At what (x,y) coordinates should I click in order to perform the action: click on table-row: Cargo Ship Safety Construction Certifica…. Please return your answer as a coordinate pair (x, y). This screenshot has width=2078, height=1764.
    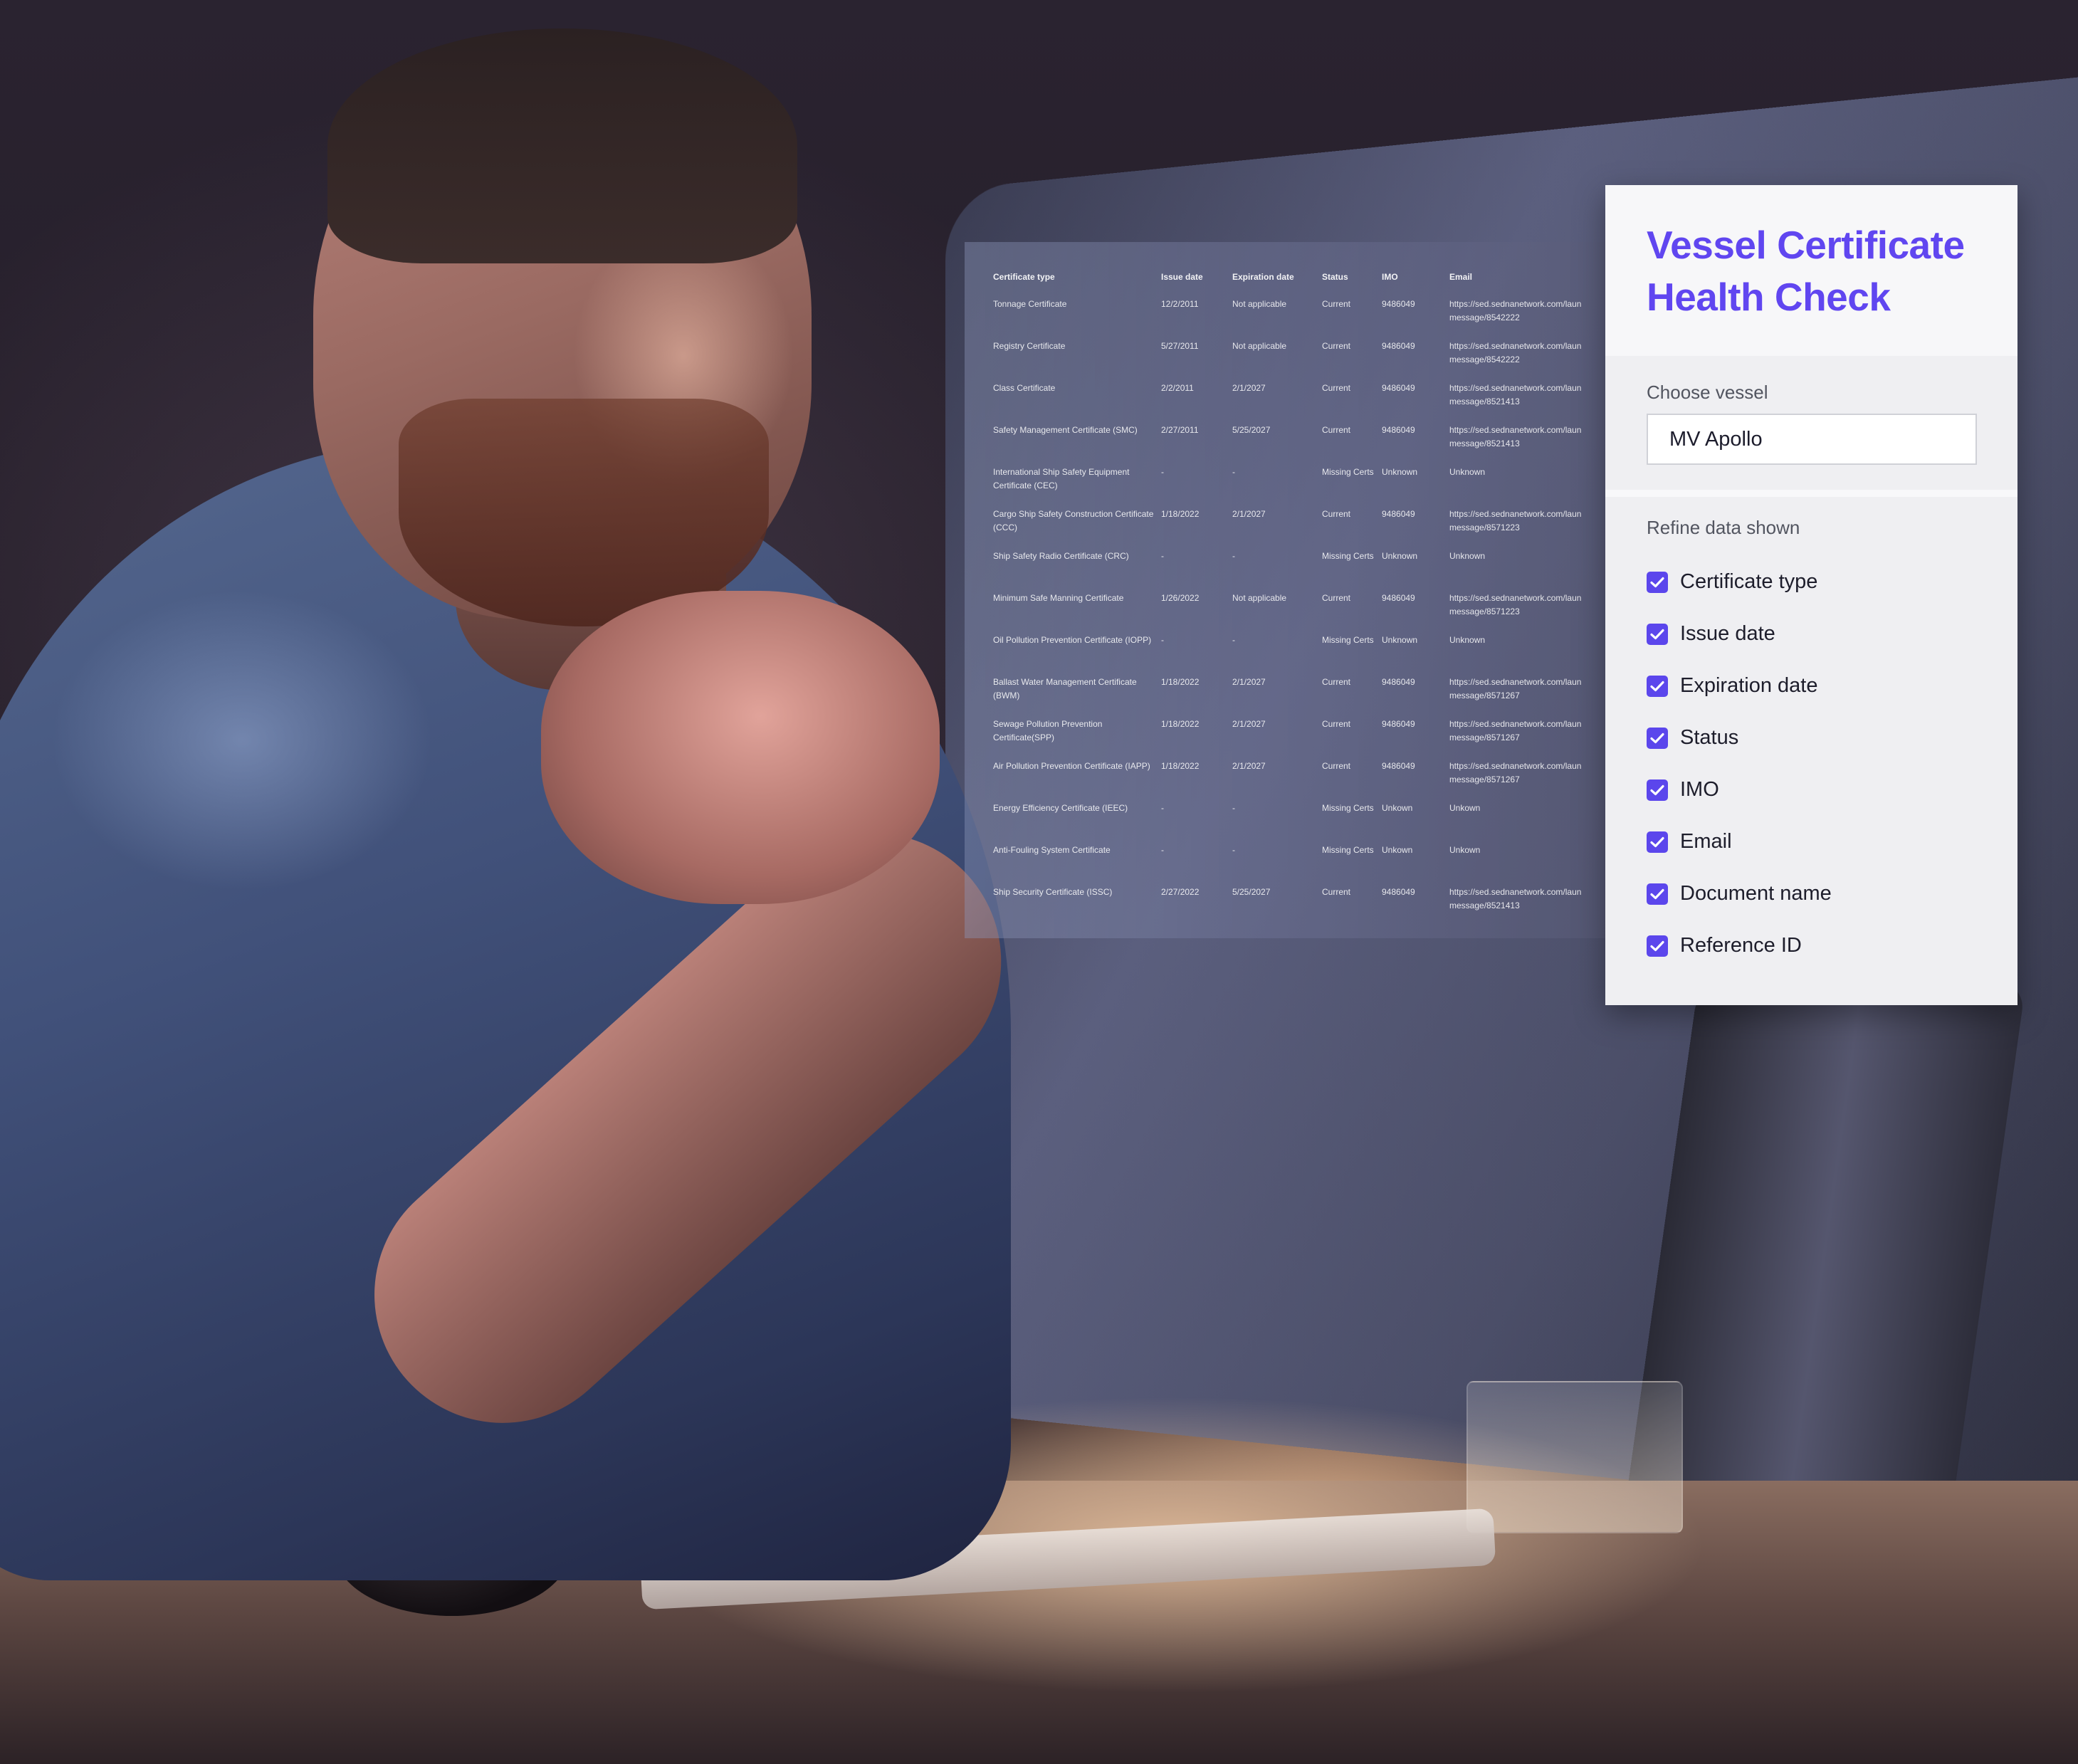
    Looking at the image, I should click on (1299, 529).